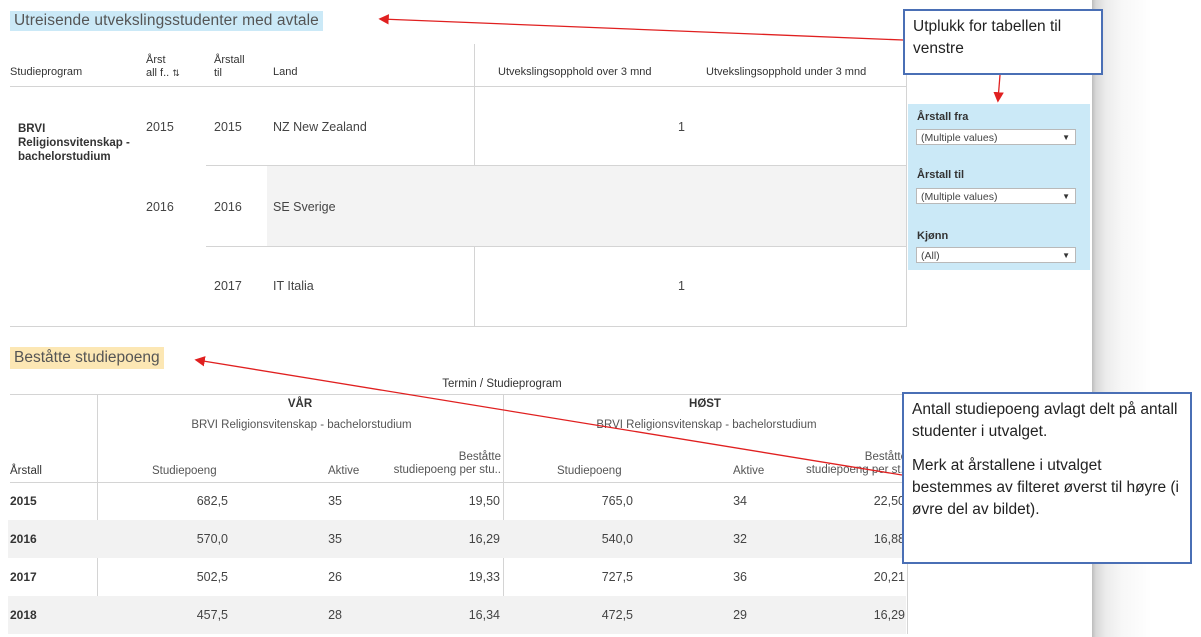  Describe the element at coordinates (164, 501) in the screenshot. I see `var-studiepoeng: 682,5` at that location.